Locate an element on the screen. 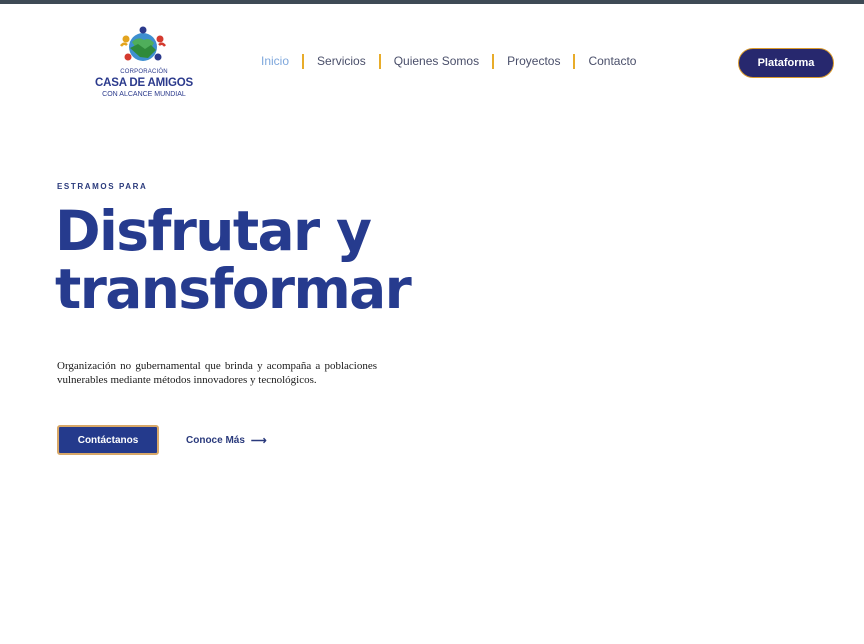 Image resolution: width=864 pixels, height=644 pixels. logo-subtitle: CON ALCANCE MUNDIAL is located at coordinates (144, 94).